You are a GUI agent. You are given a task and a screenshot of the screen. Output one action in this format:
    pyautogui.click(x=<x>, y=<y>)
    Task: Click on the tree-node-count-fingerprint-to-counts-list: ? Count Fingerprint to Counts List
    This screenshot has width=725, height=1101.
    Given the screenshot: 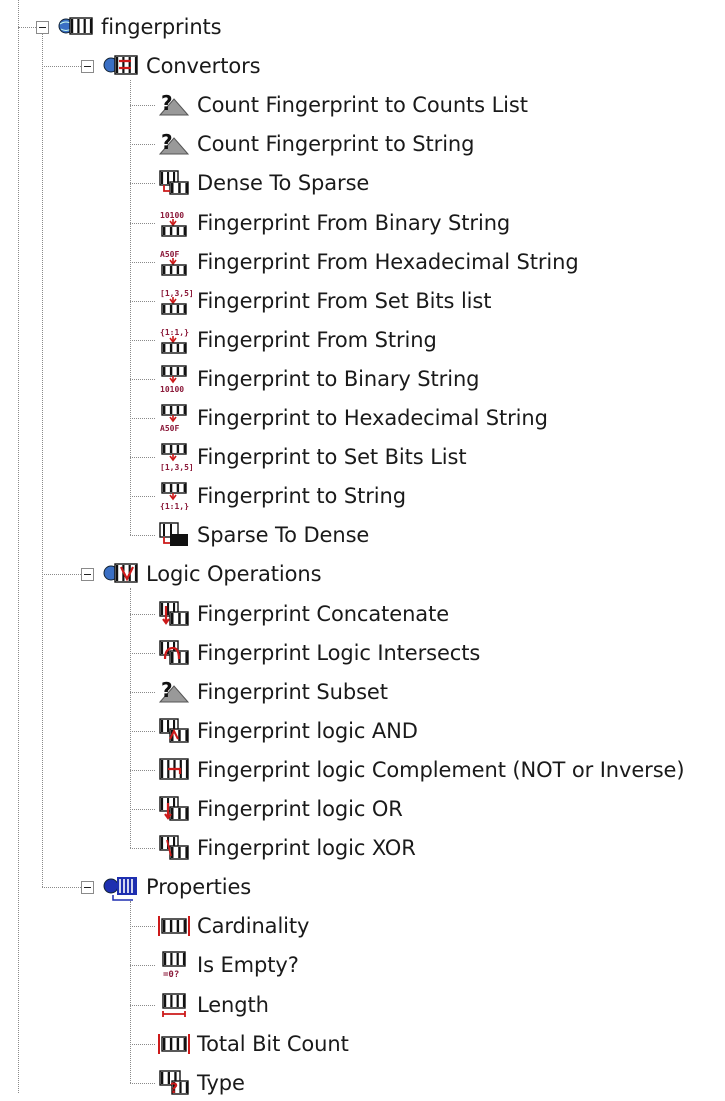 What is the action you would take?
    pyautogui.click(x=340, y=105)
    